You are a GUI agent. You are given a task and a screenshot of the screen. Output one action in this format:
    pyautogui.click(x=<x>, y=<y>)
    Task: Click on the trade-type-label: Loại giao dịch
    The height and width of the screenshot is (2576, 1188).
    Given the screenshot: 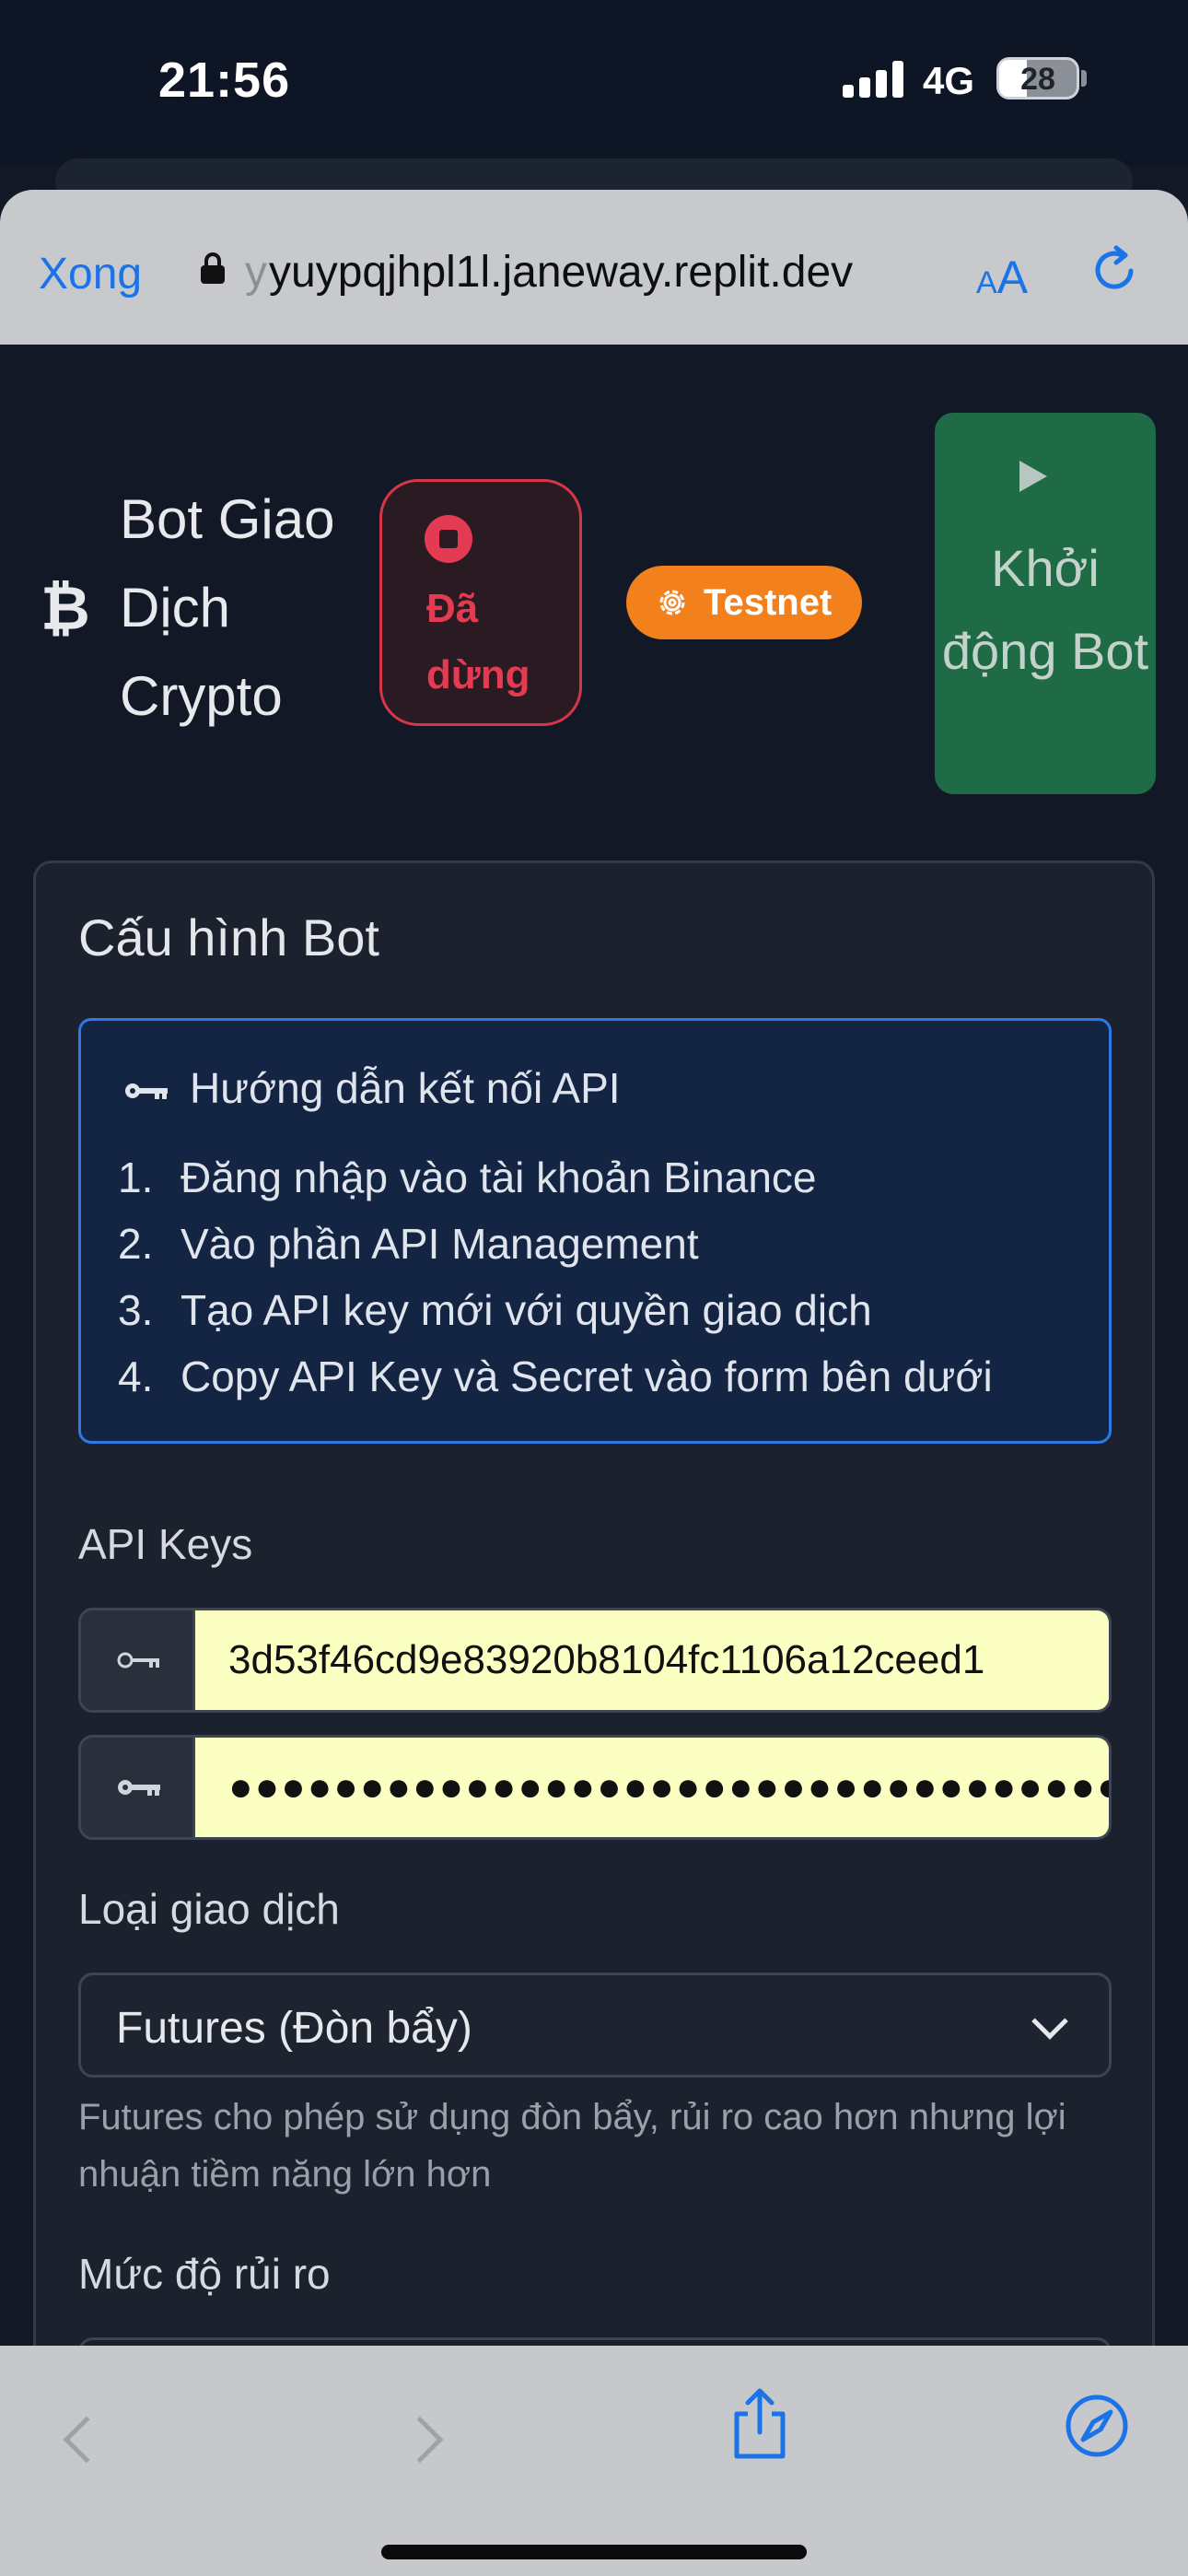 What is the action you would take?
    pyautogui.click(x=209, y=1909)
    